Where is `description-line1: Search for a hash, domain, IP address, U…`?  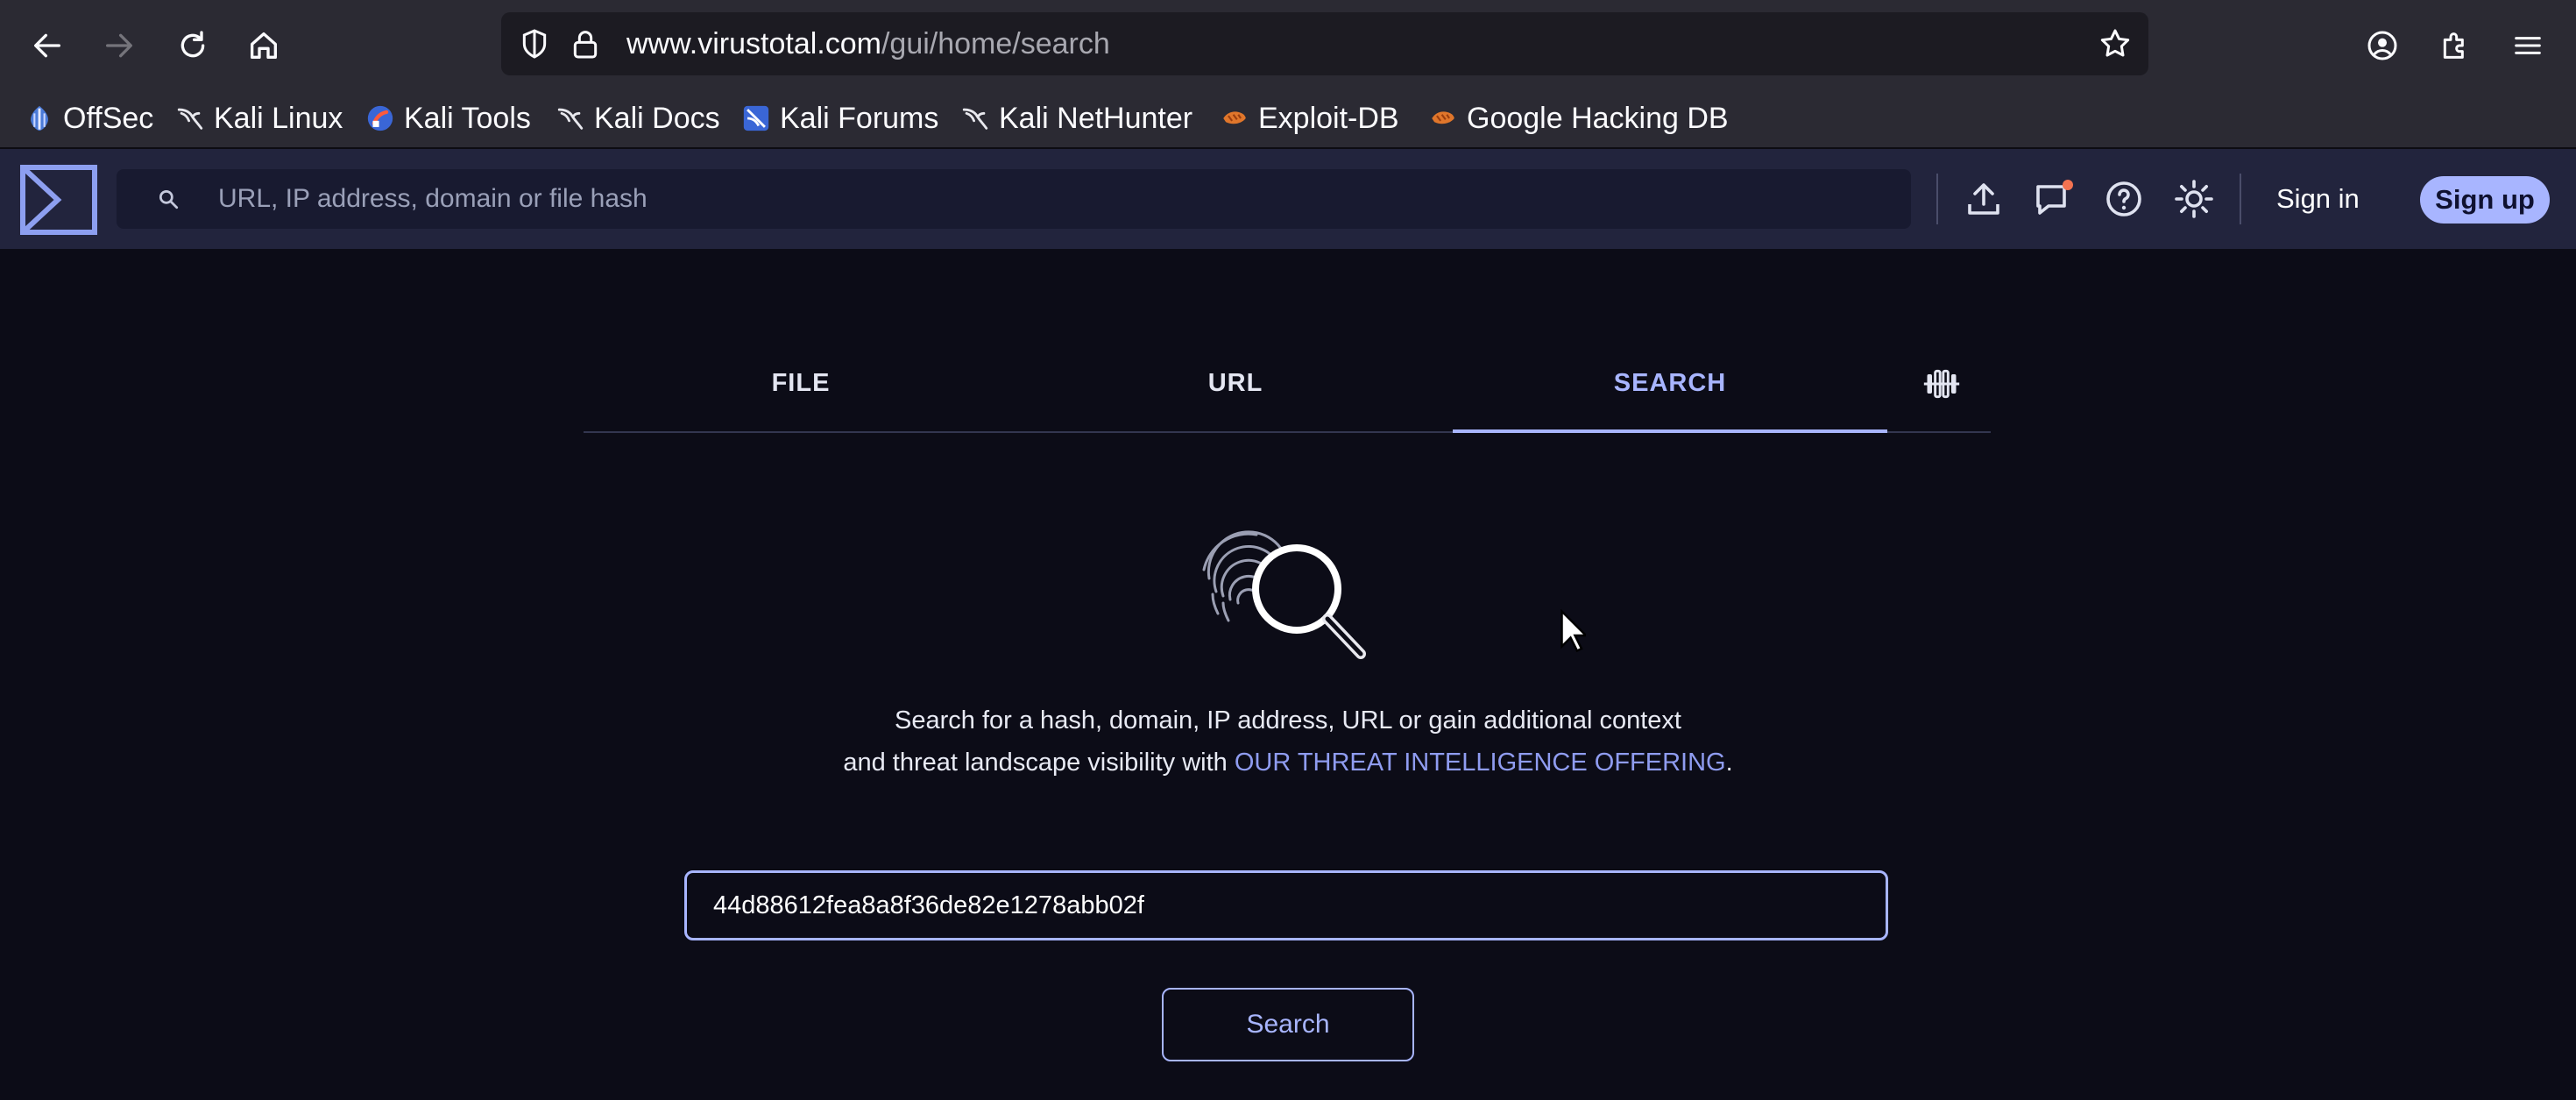 description-line1: Search for a hash, domain, IP address, U… is located at coordinates (1288, 720).